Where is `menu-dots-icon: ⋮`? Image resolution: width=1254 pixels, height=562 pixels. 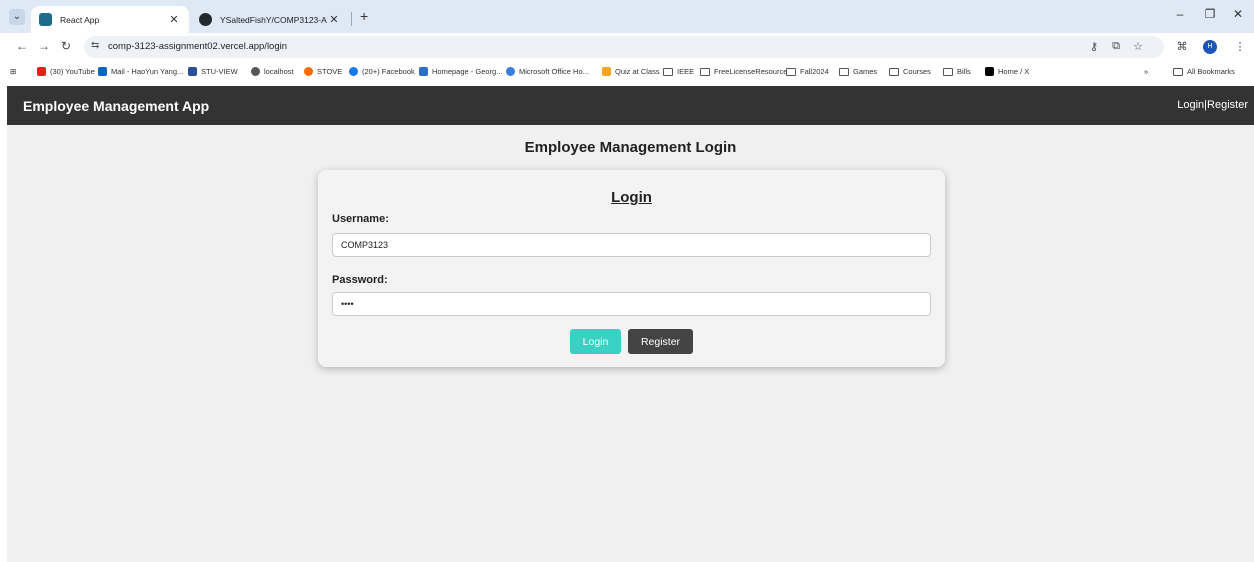 menu-dots-icon: ⋮ is located at coordinates (1240, 46).